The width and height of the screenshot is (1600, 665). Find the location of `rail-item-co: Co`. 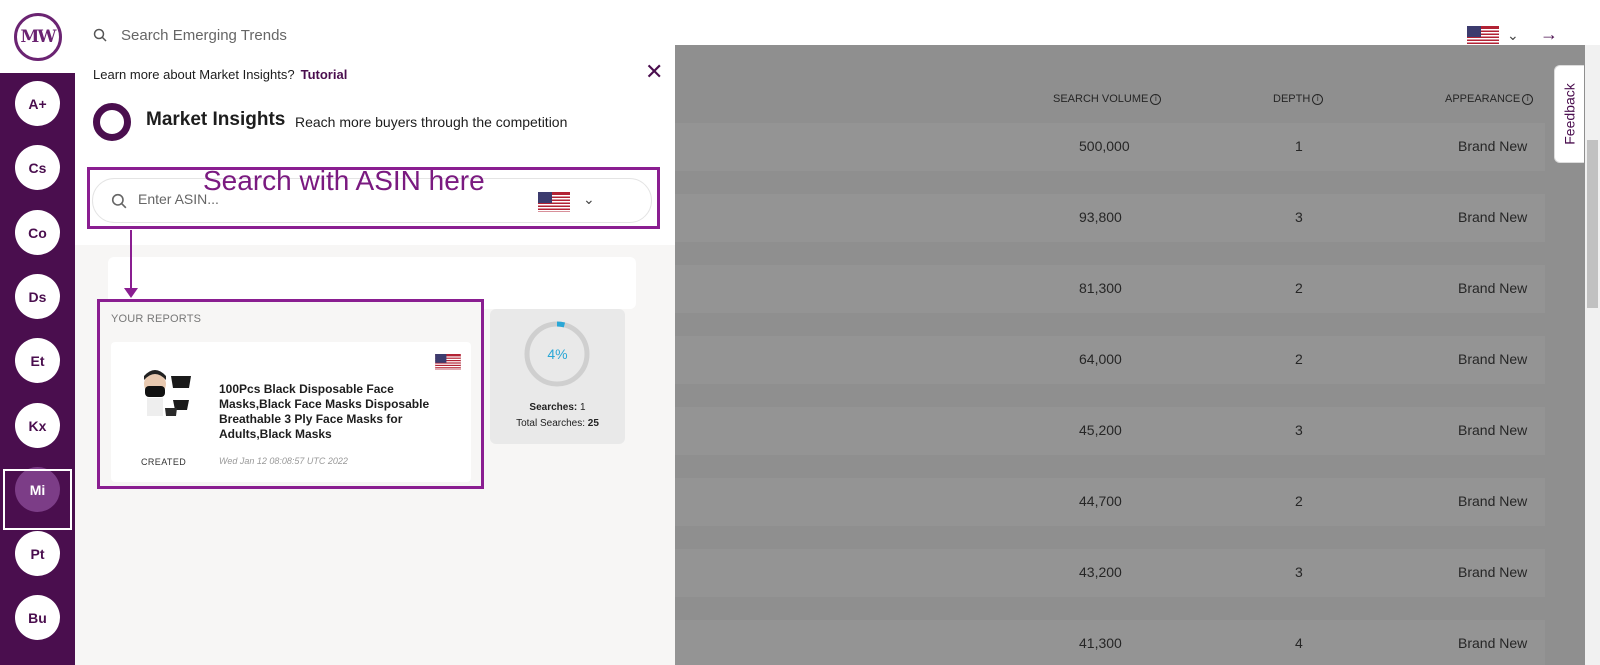

rail-item-co: Co is located at coordinates (37, 232).